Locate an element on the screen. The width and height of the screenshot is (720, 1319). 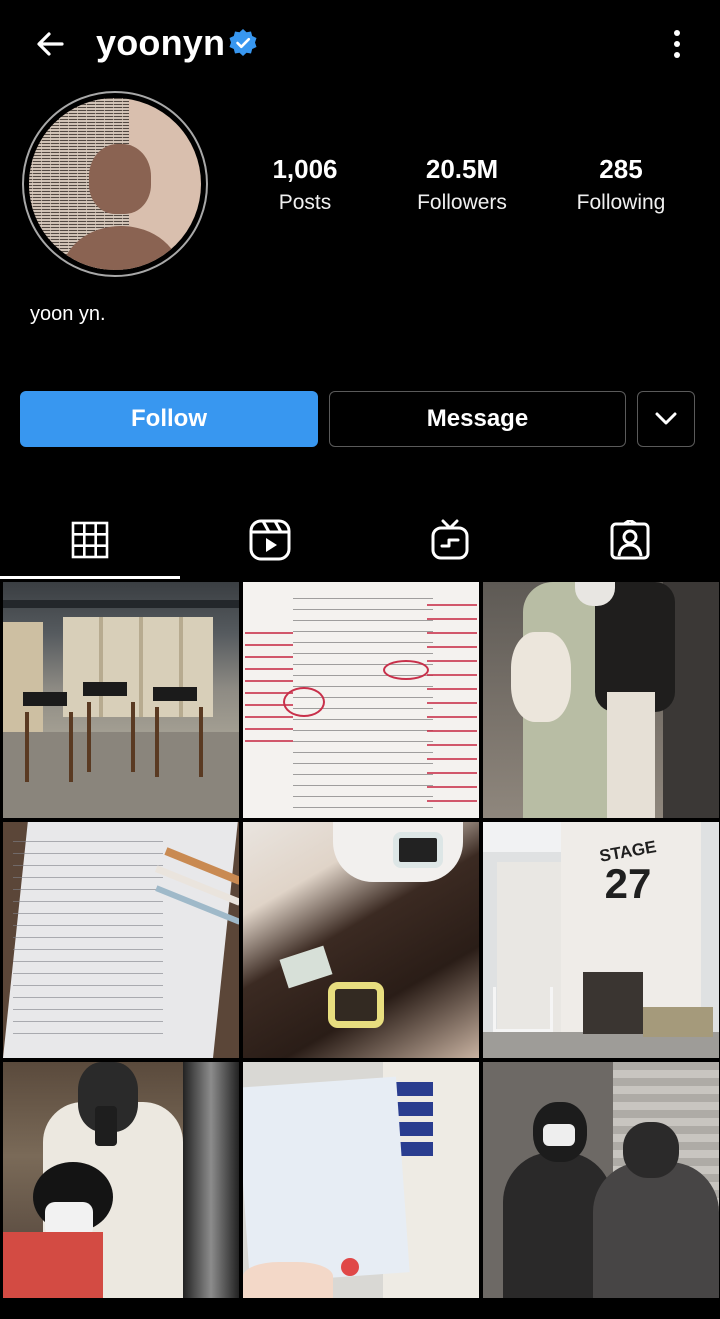
arrow-left-icon is located at coordinates (50, 44).